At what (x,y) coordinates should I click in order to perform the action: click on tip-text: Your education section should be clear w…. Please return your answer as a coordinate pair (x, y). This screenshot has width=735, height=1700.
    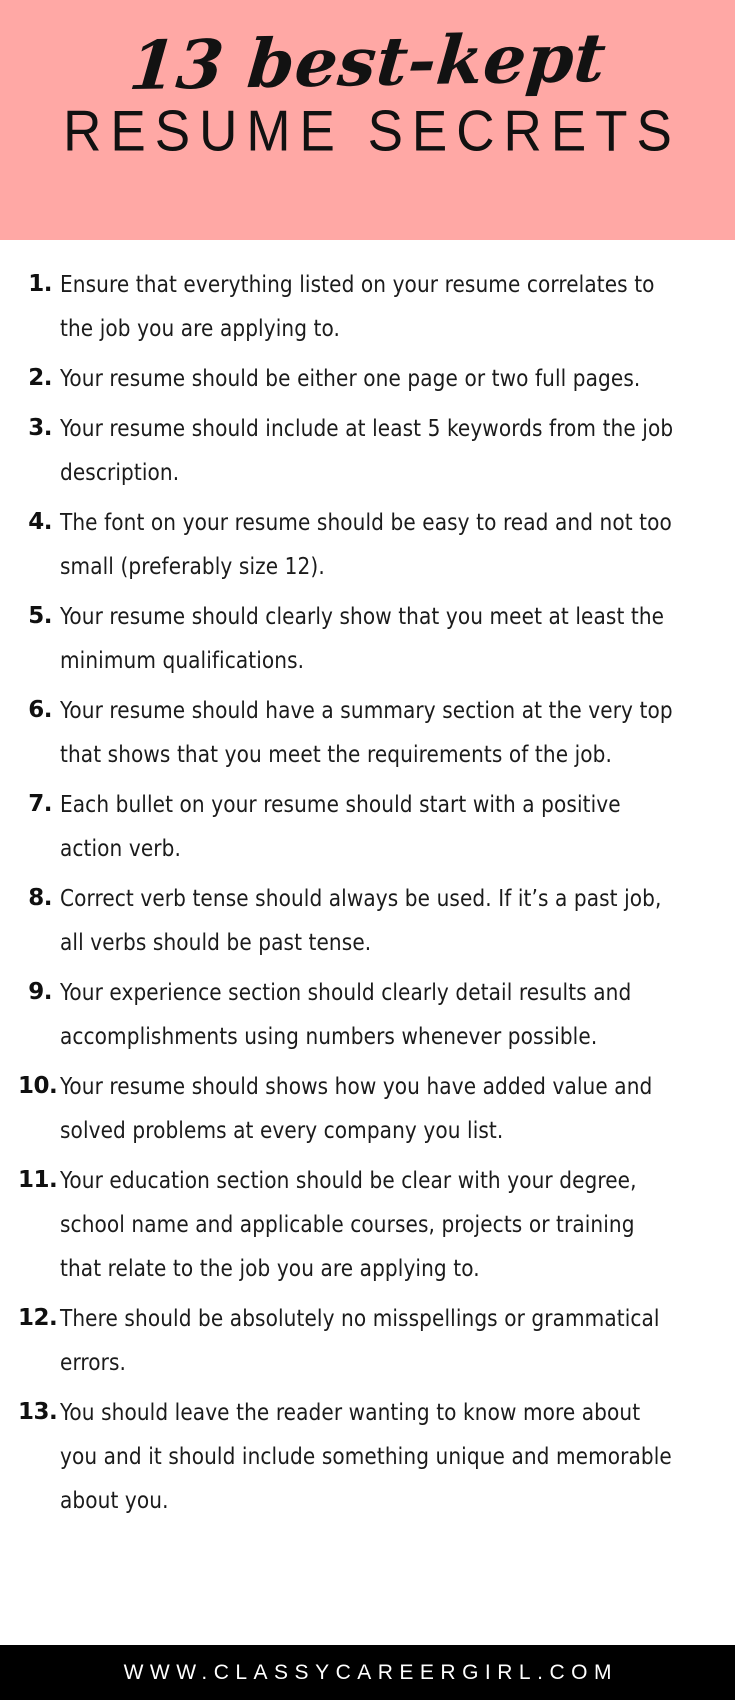
    Looking at the image, I should click on (348, 1224).